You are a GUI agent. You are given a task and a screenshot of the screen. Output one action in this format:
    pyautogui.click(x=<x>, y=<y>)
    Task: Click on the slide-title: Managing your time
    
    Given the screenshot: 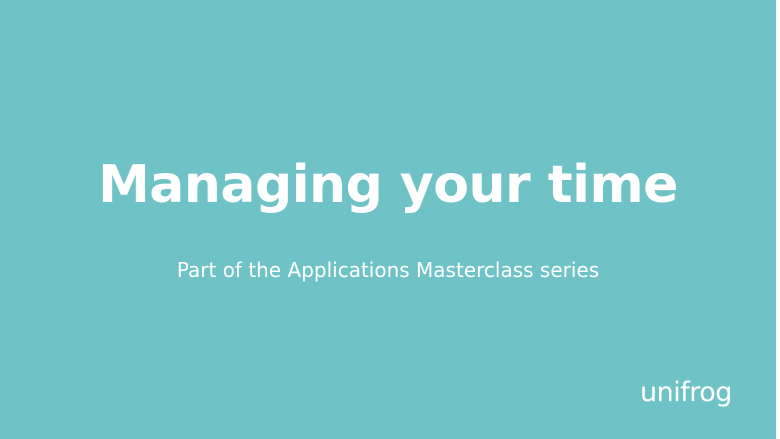 What is the action you would take?
    pyautogui.click(x=388, y=185)
    